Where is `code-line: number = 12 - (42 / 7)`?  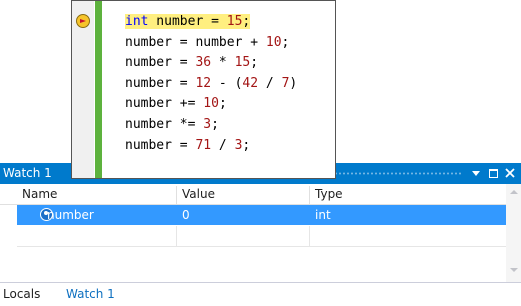 code-line: number = 12 - (42 / 7) is located at coordinates (211, 84).